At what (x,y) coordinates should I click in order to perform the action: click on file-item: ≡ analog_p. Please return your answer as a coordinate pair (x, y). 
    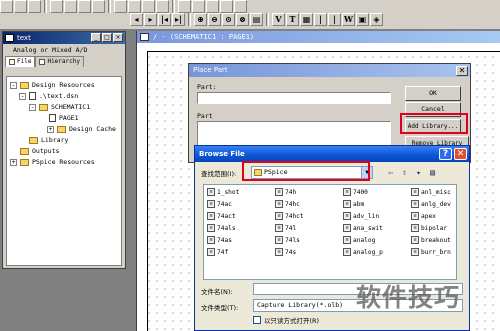
    Looking at the image, I should click on (363, 252).